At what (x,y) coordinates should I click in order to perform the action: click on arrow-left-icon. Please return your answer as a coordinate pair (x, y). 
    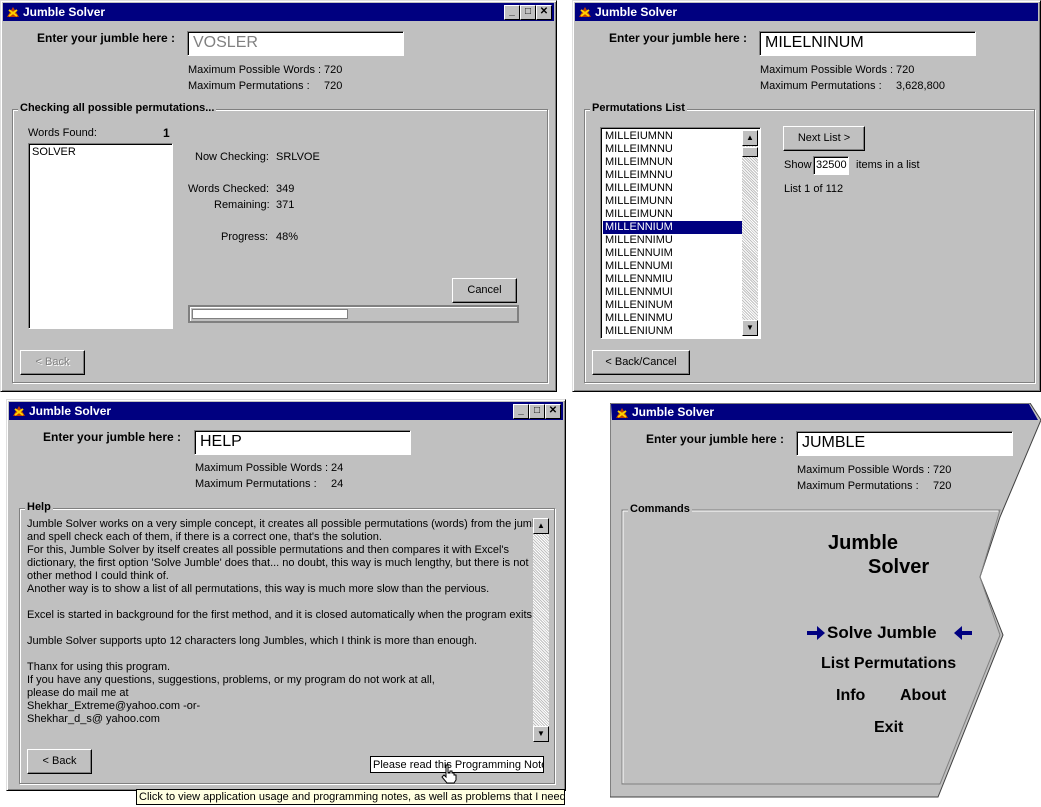
    Looking at the image, I should click on (963, 633).